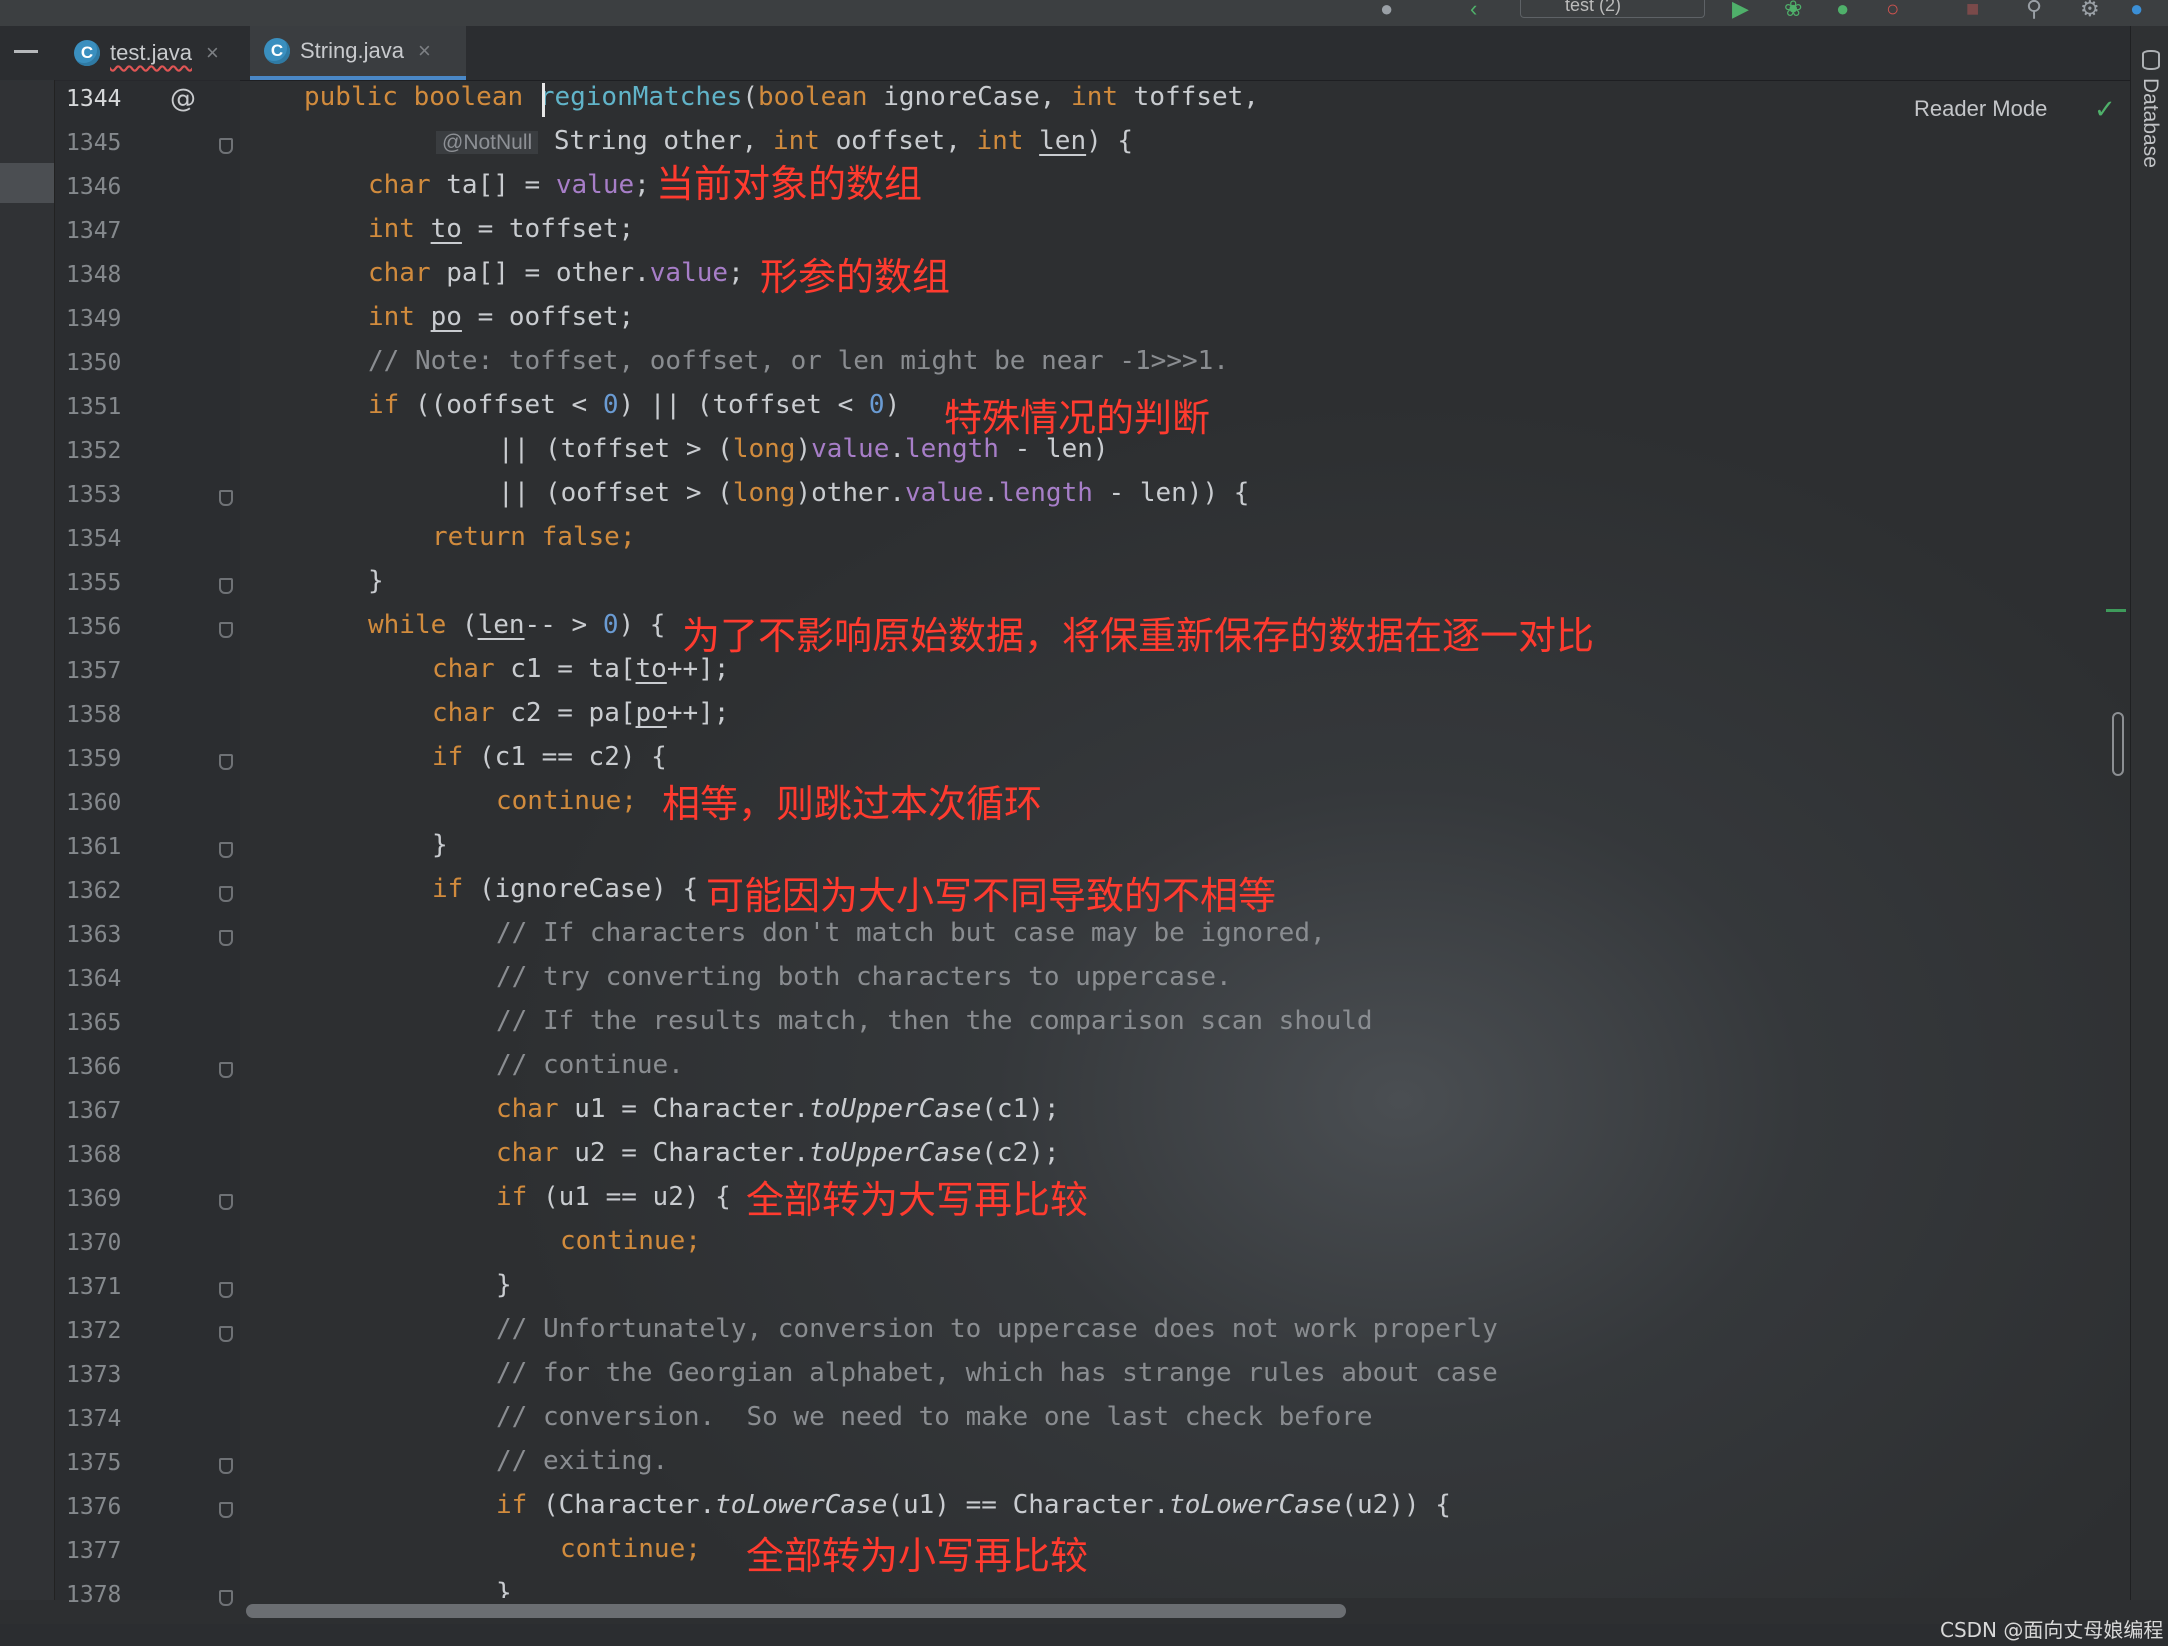 The image size is (2168, 1646). Describe the element at coordinates (27, 840) in the screenshot. I see `gutter-stripe` at that location.